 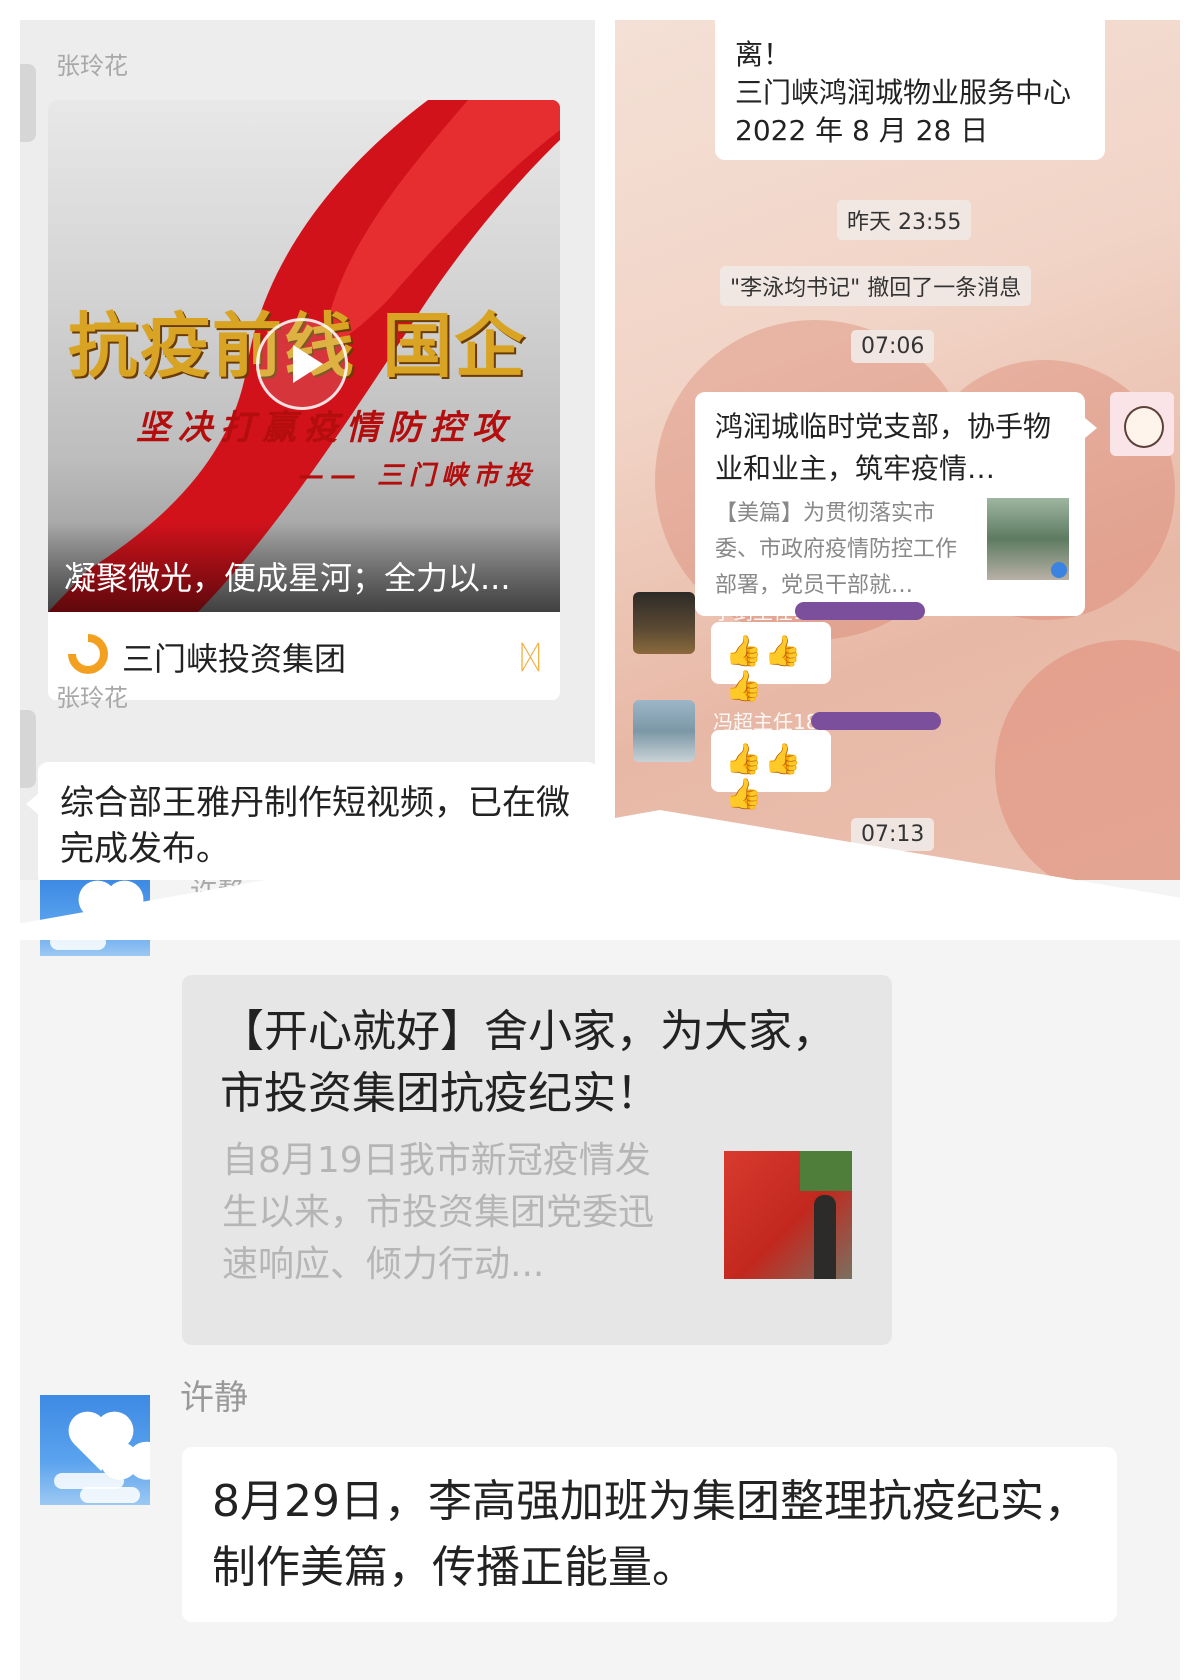 What do you see at coordinates (418, 476) in the screenshot?
I see `video-byline: —— 三门峡市投` at bounding box center [418, 476].